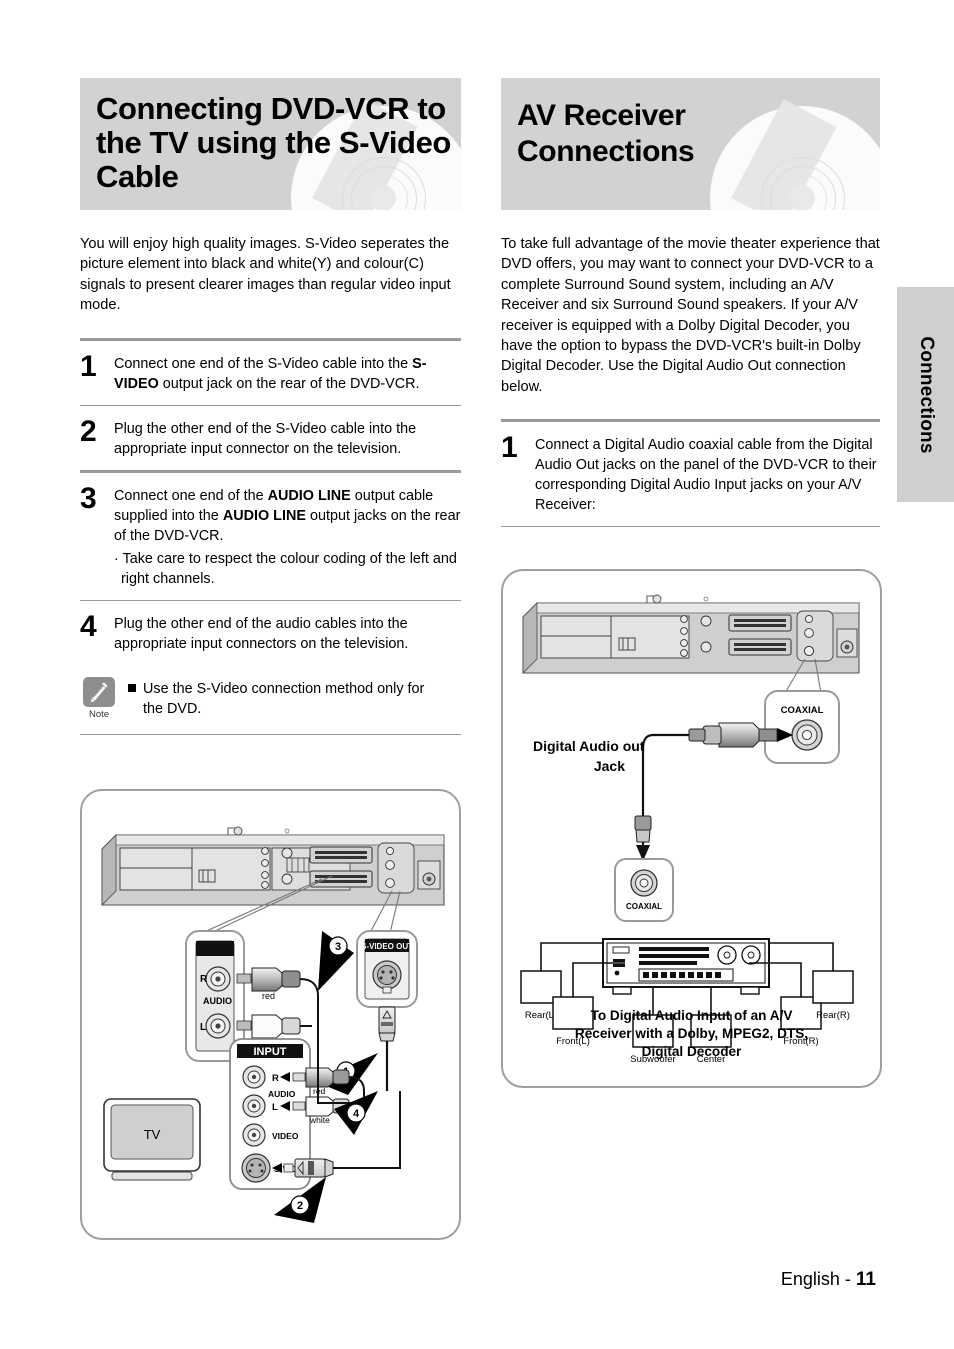 The height and width of the screenshot is (1349, 954). What do you see at coordinates (88, 626) in the screenshot?
I see `step-number: 4` at bounding box center [88, 626].